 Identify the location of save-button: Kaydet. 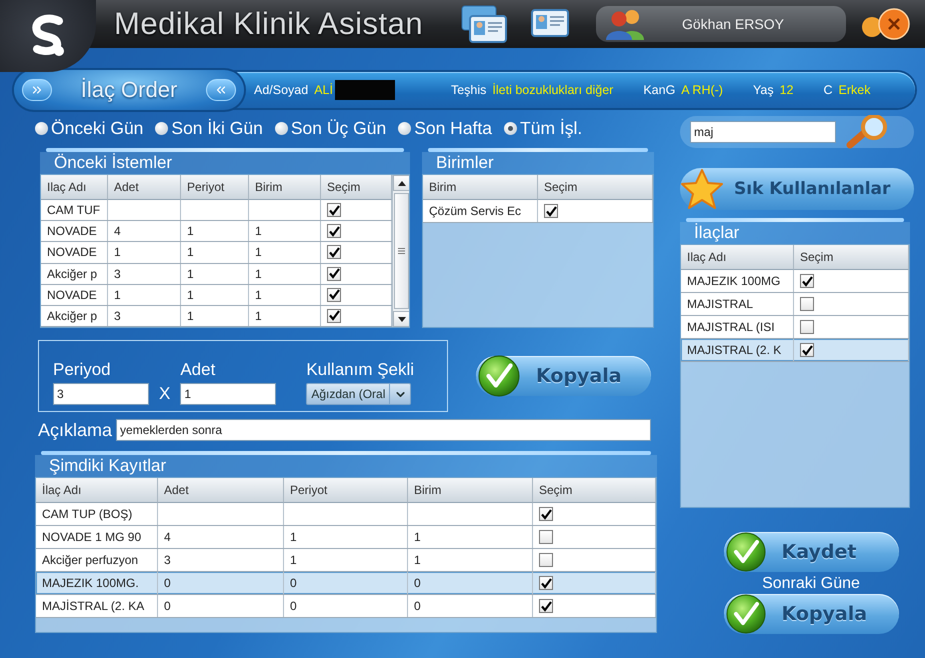
(811, 552).